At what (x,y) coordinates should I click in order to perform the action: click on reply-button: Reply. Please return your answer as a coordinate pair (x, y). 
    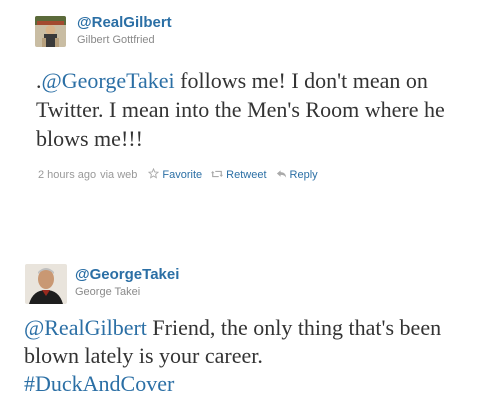
    Looking at the image, I should click on (297, 175).